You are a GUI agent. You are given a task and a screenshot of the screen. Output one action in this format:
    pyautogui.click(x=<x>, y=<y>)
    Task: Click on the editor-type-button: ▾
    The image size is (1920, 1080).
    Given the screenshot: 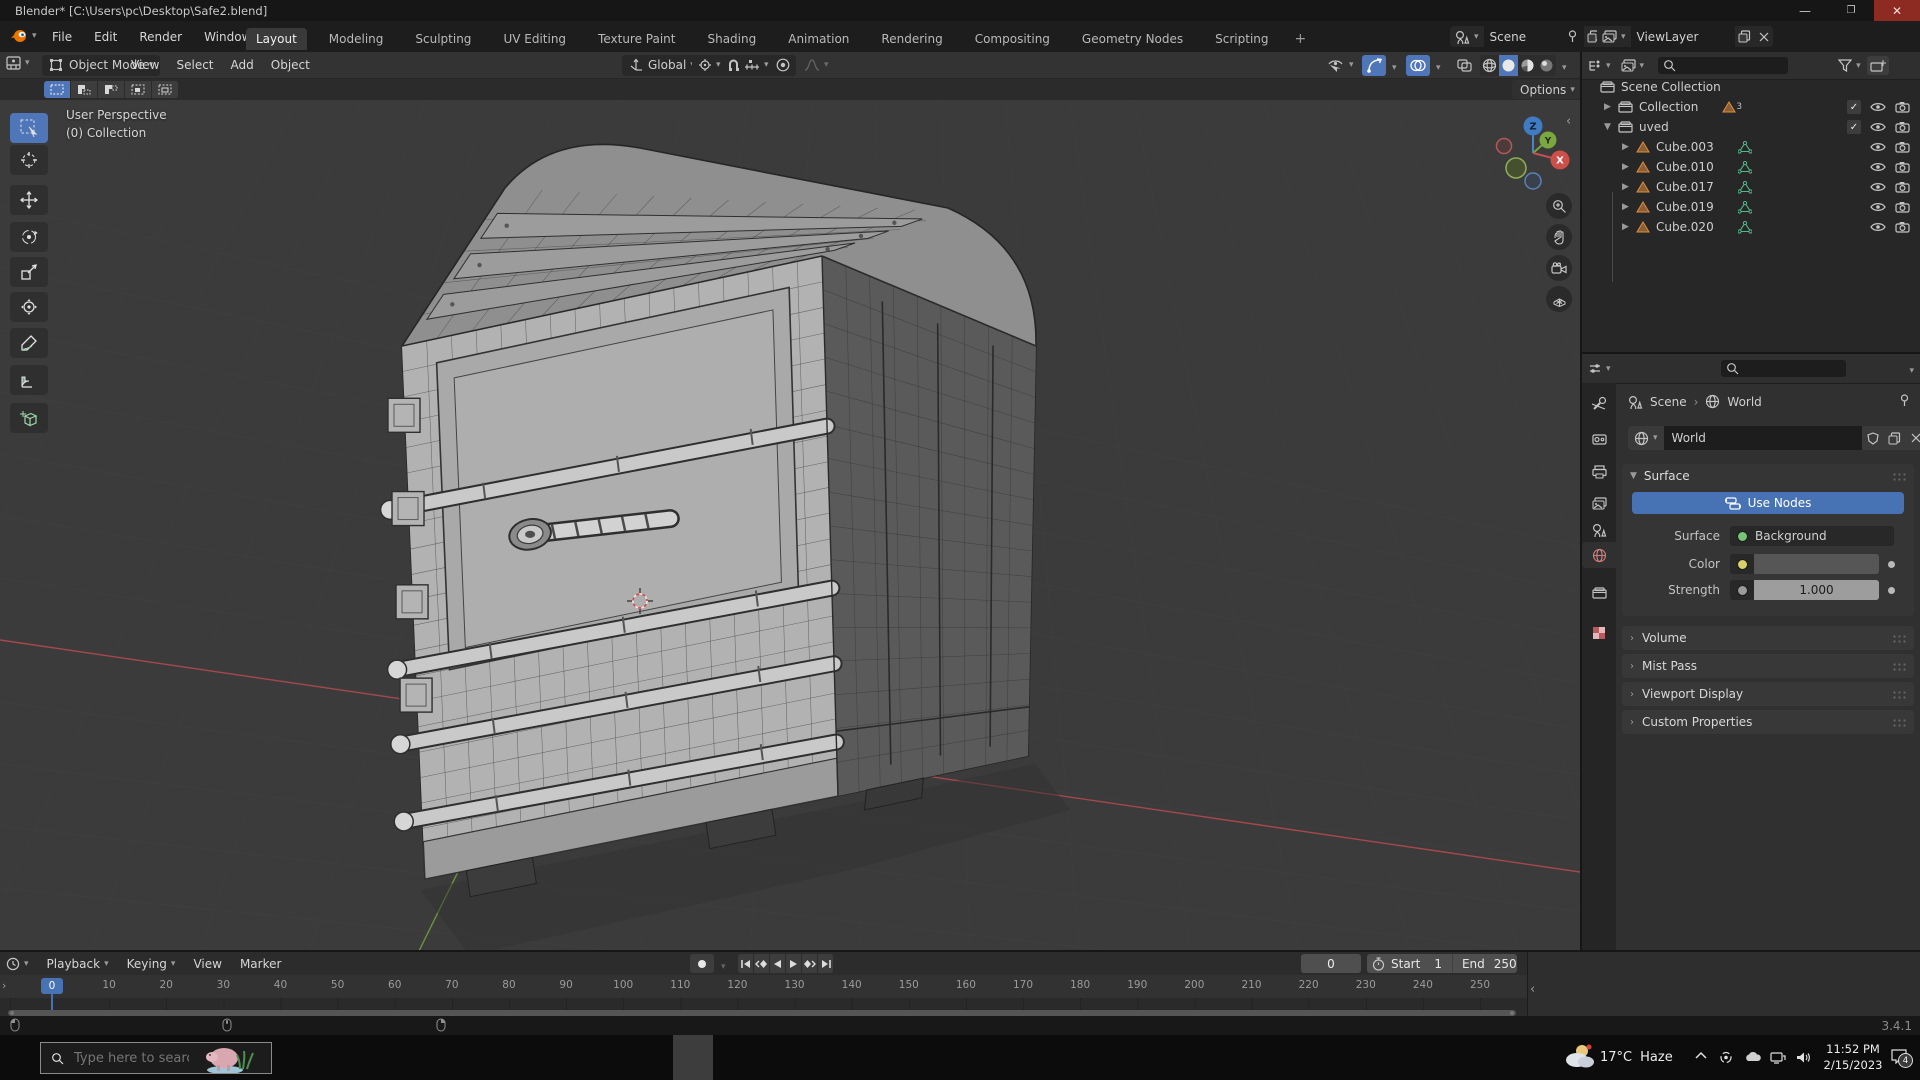 What is the action you would take?
    pyautogui.click(x=18, y=63)
    